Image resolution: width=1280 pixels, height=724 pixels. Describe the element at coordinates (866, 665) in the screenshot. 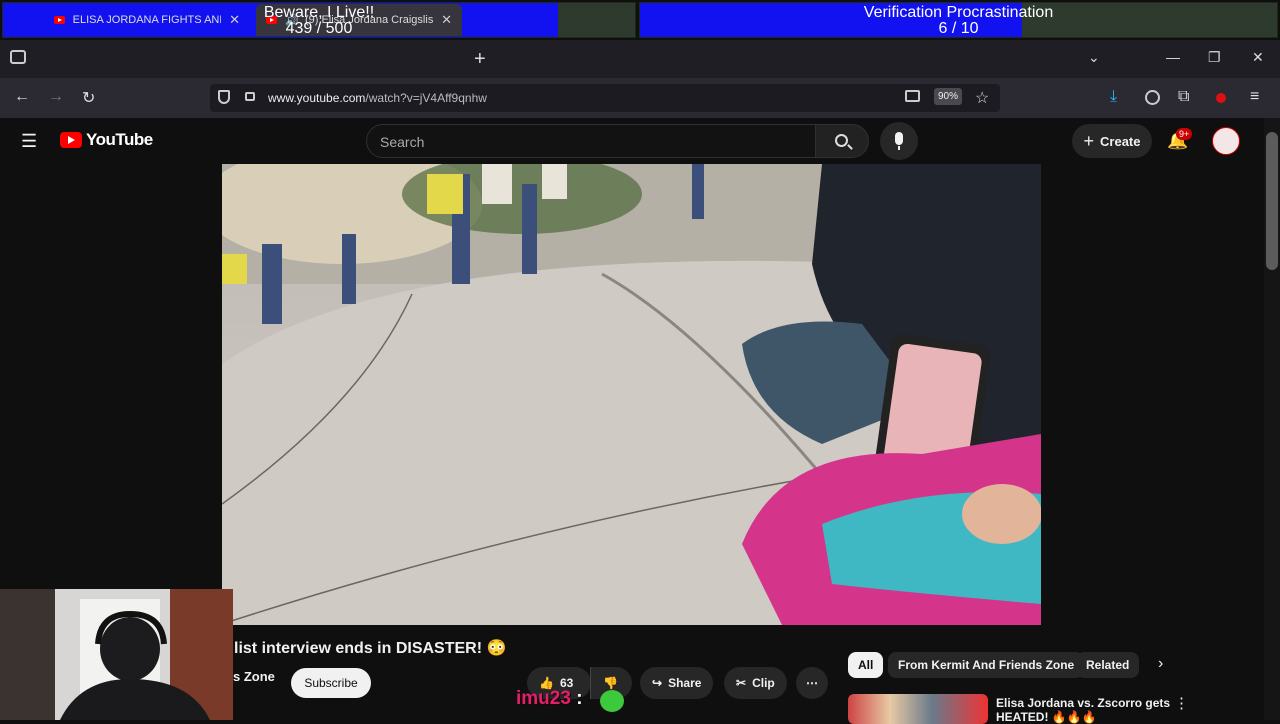

I see `chip-all: All` at that location.